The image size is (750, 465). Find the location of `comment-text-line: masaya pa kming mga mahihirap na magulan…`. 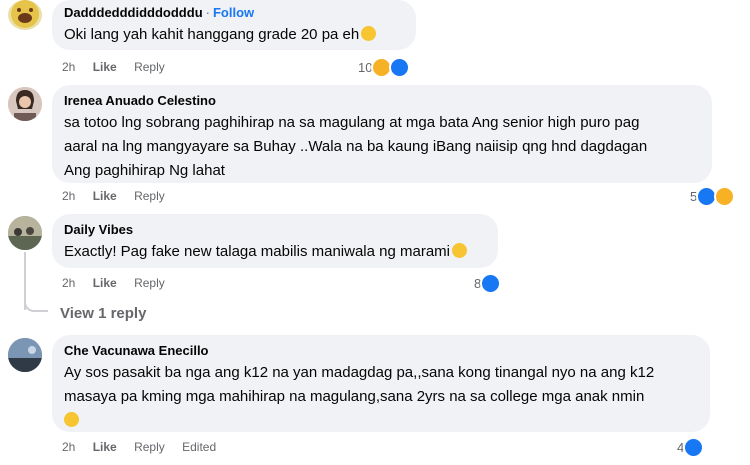

comment-text-line: masaya pa kming mga mahihirap na magulan… is located at coordinates (354, 396).